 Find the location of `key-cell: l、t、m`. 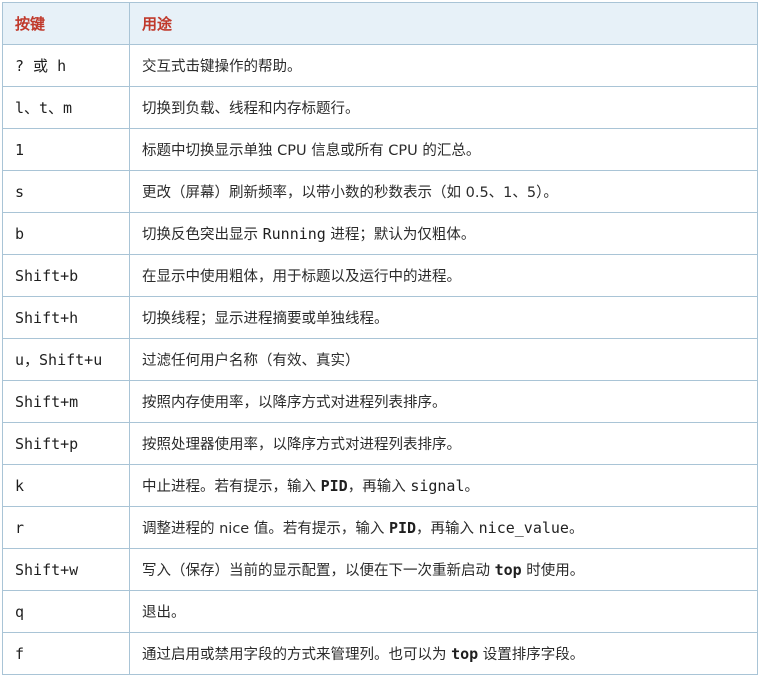

key-cell: l、t、m is located at coordinates (66, 107).